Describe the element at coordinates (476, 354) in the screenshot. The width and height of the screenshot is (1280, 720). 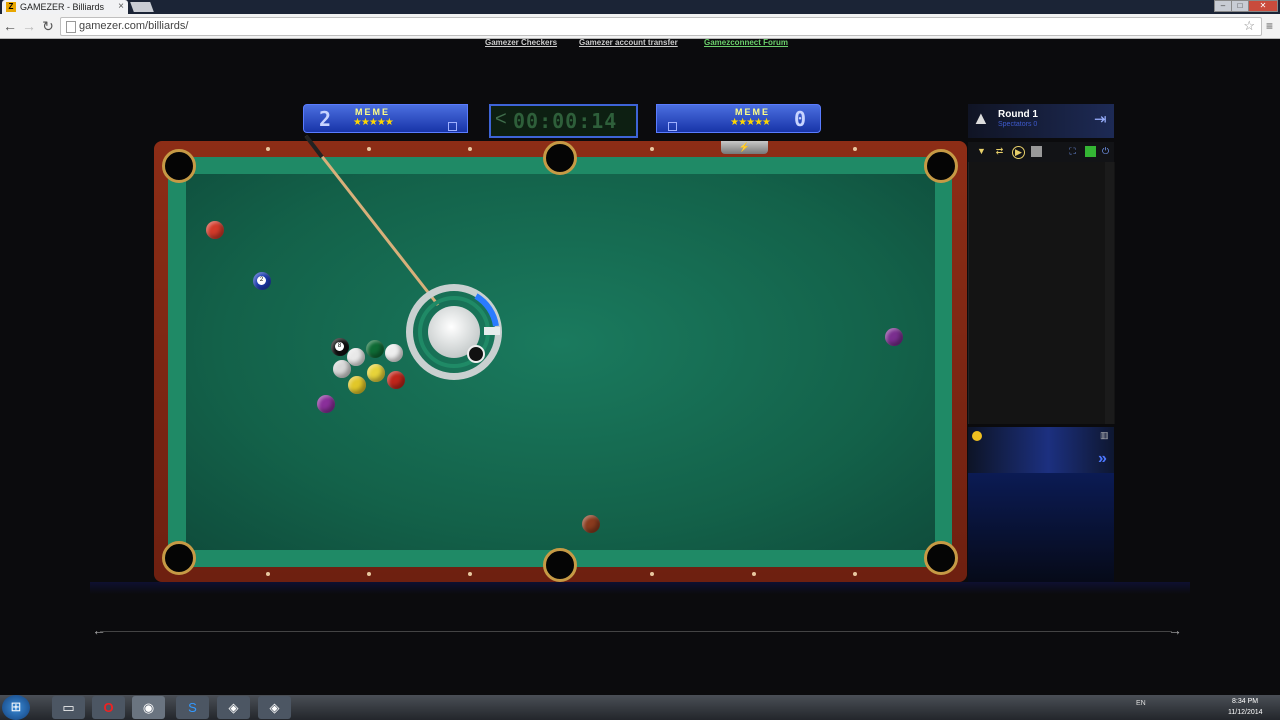
I see `spin-marker` at that location.